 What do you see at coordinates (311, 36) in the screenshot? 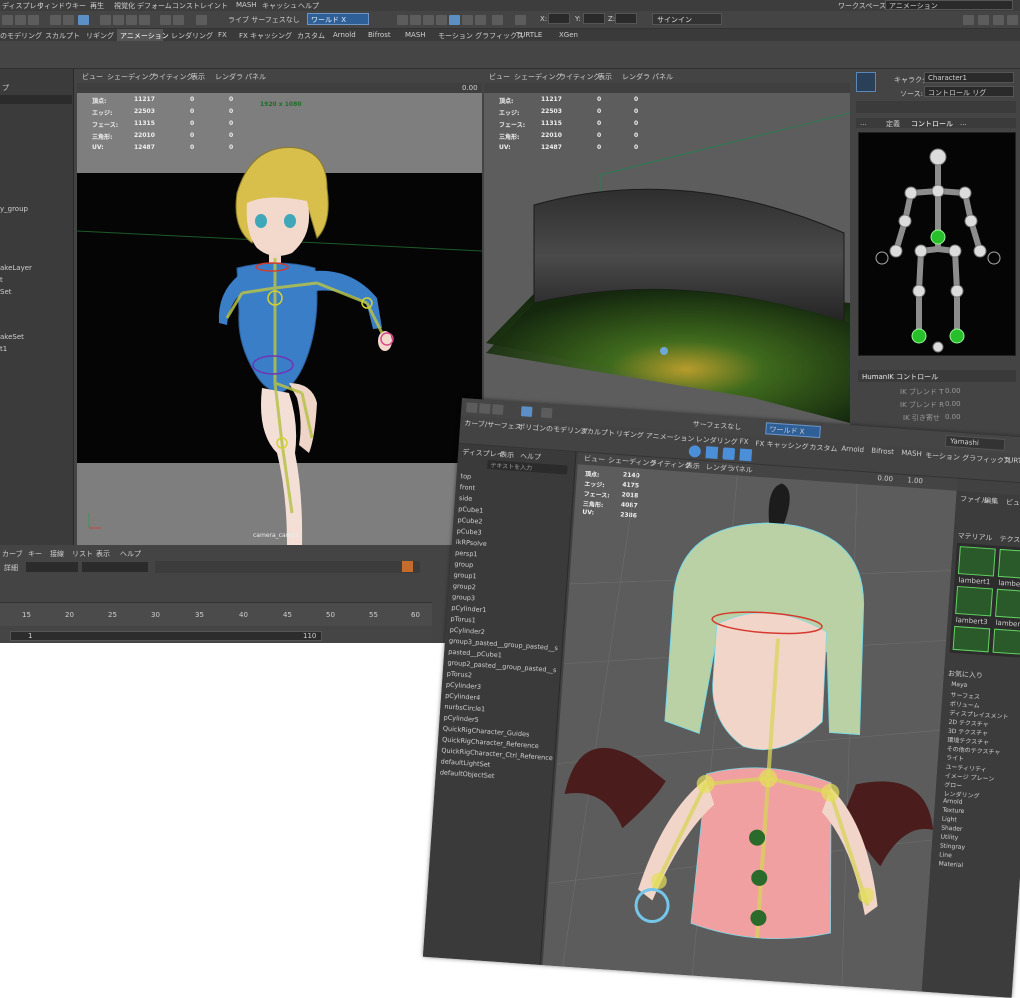
I see `tab-custom: カスタム` at bounding box center [311, 36].